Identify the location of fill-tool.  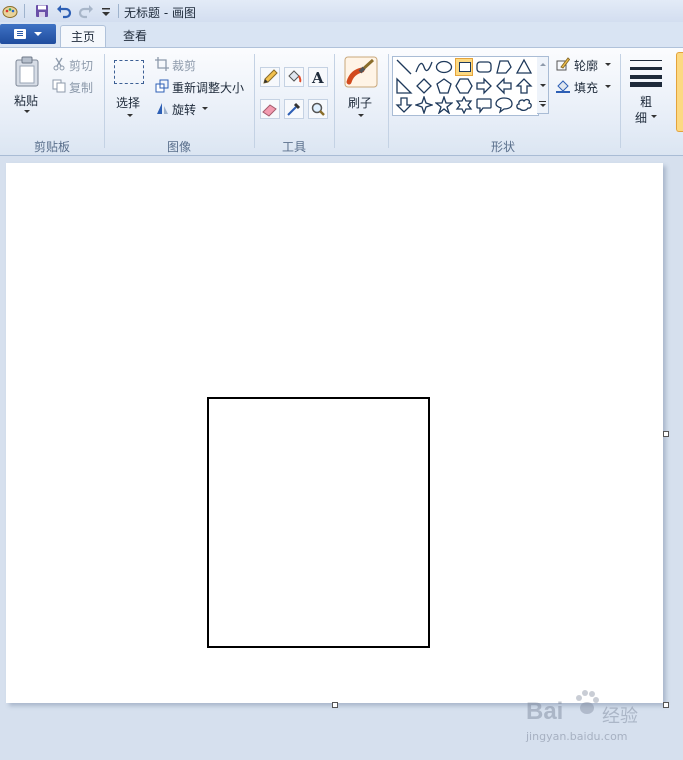
(294, 77).